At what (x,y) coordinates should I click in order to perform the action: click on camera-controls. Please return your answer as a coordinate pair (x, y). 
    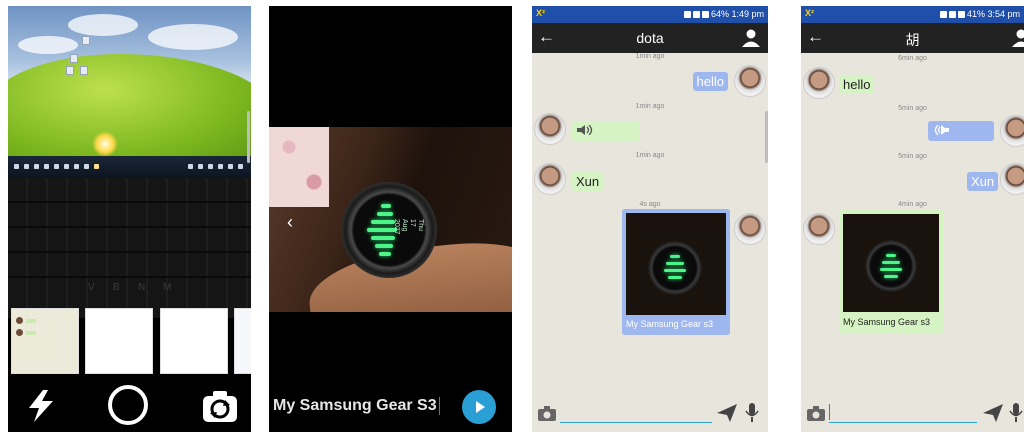
    Looking at the image, I should click on (129, 405).